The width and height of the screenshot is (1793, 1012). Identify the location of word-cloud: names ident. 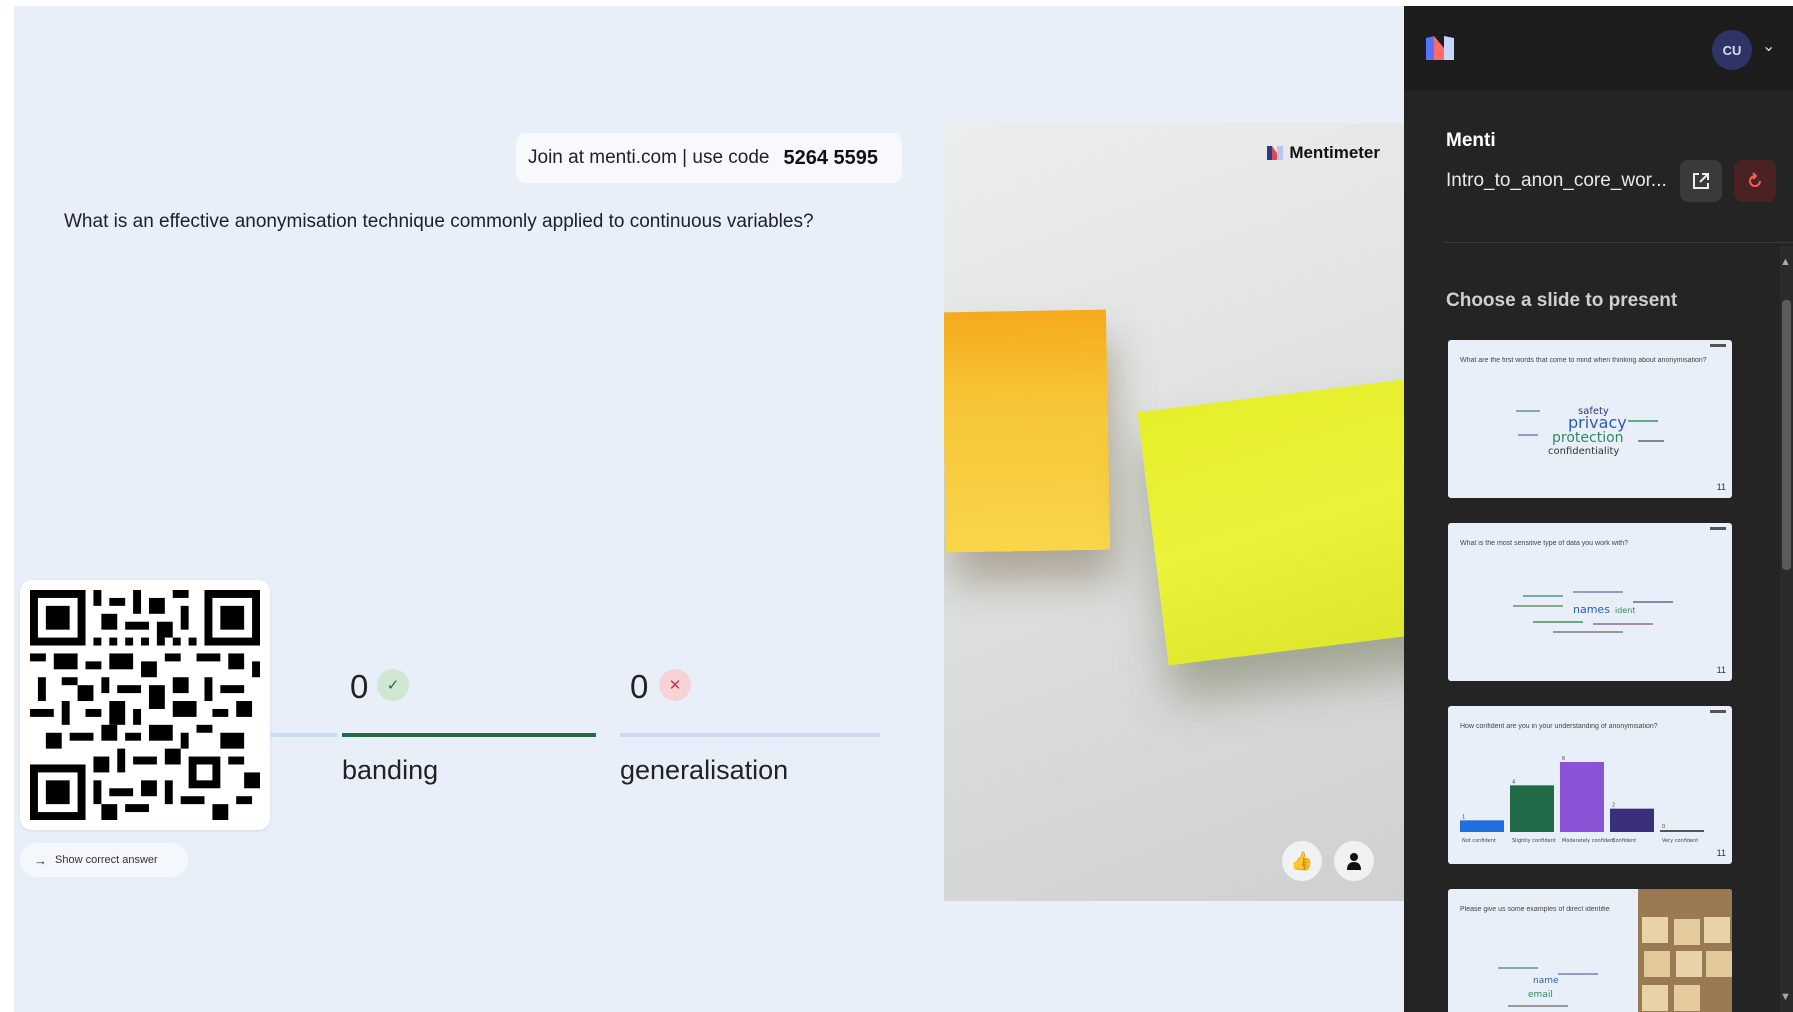
(1593, 612).